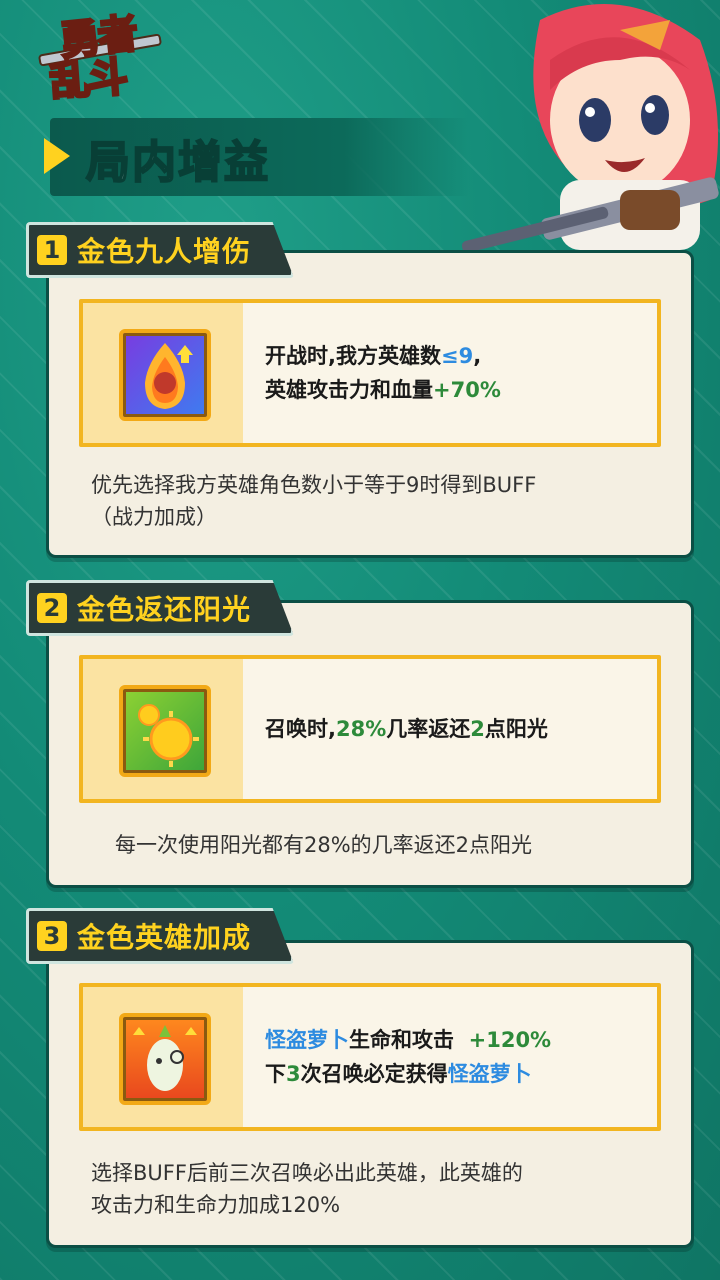 Image resolution: width=720 pixels, height=1280 pixels. I want to click on buff-description: 优先选择我方英雄角色数小于等于9时得到BUFF （战力加成）, so click(314, 501).